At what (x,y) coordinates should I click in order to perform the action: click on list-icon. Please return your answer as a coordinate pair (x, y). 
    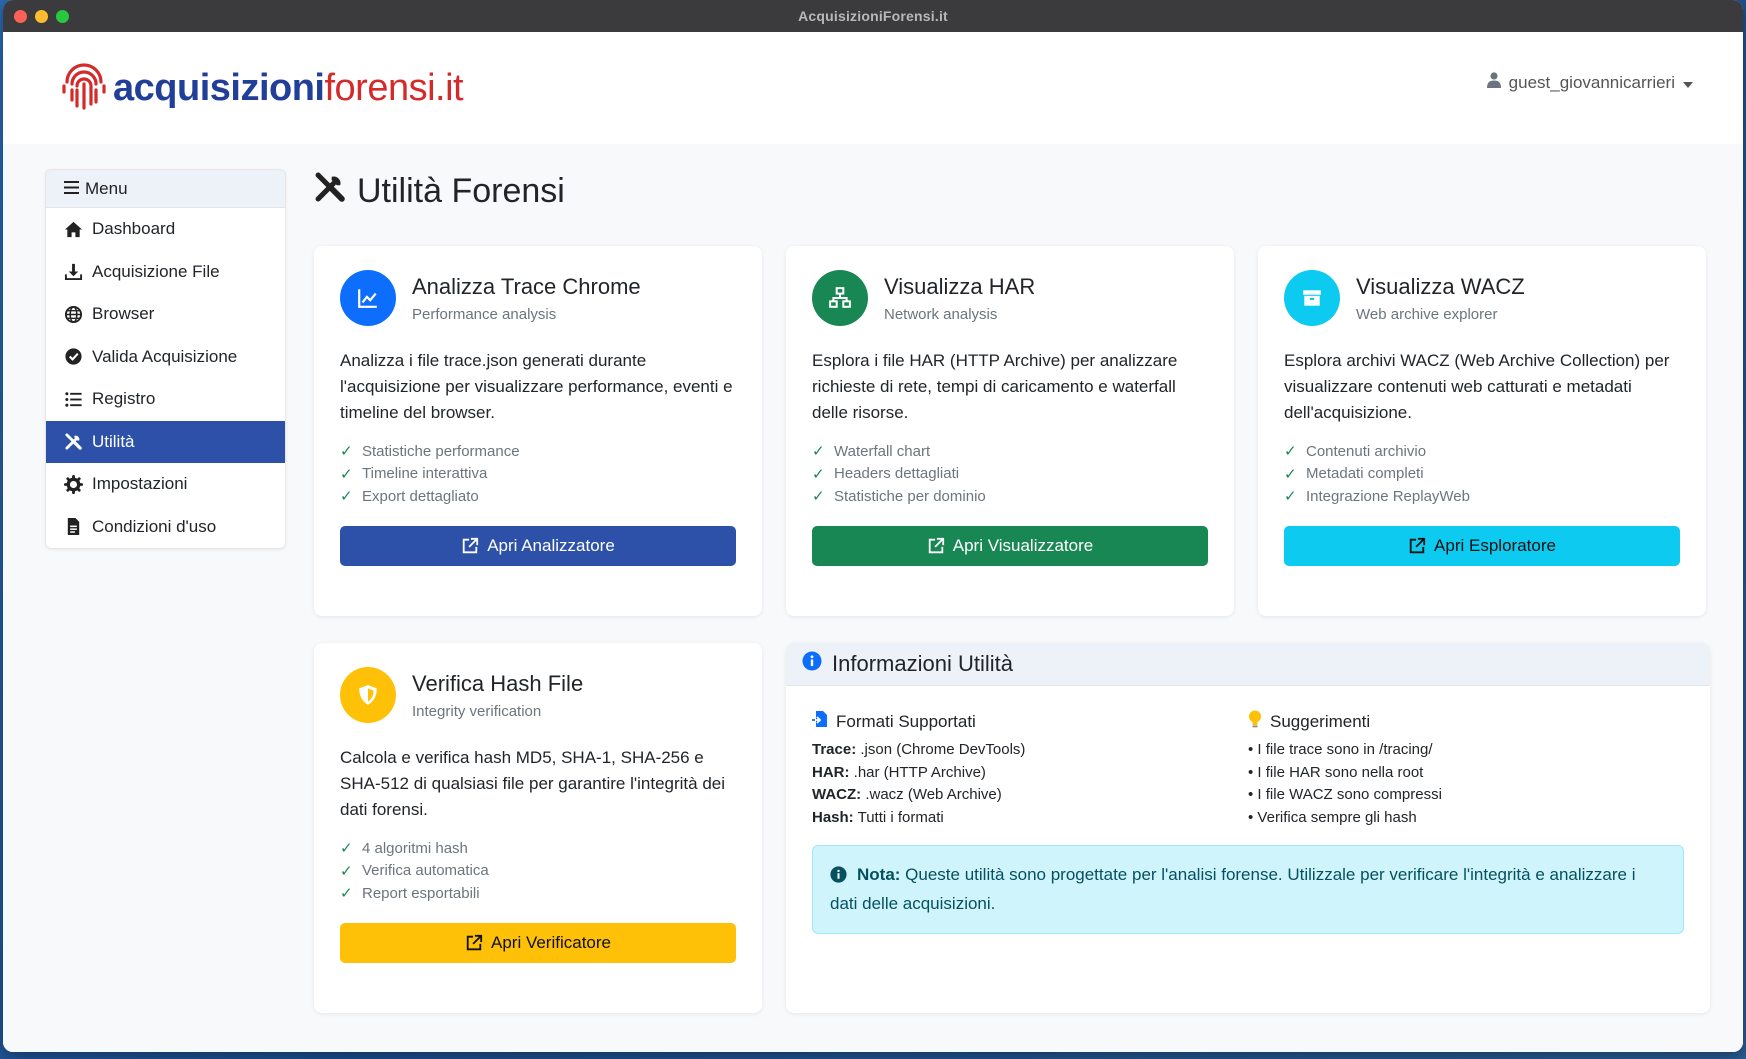
    Looking at the image, I should click on (73, 399).